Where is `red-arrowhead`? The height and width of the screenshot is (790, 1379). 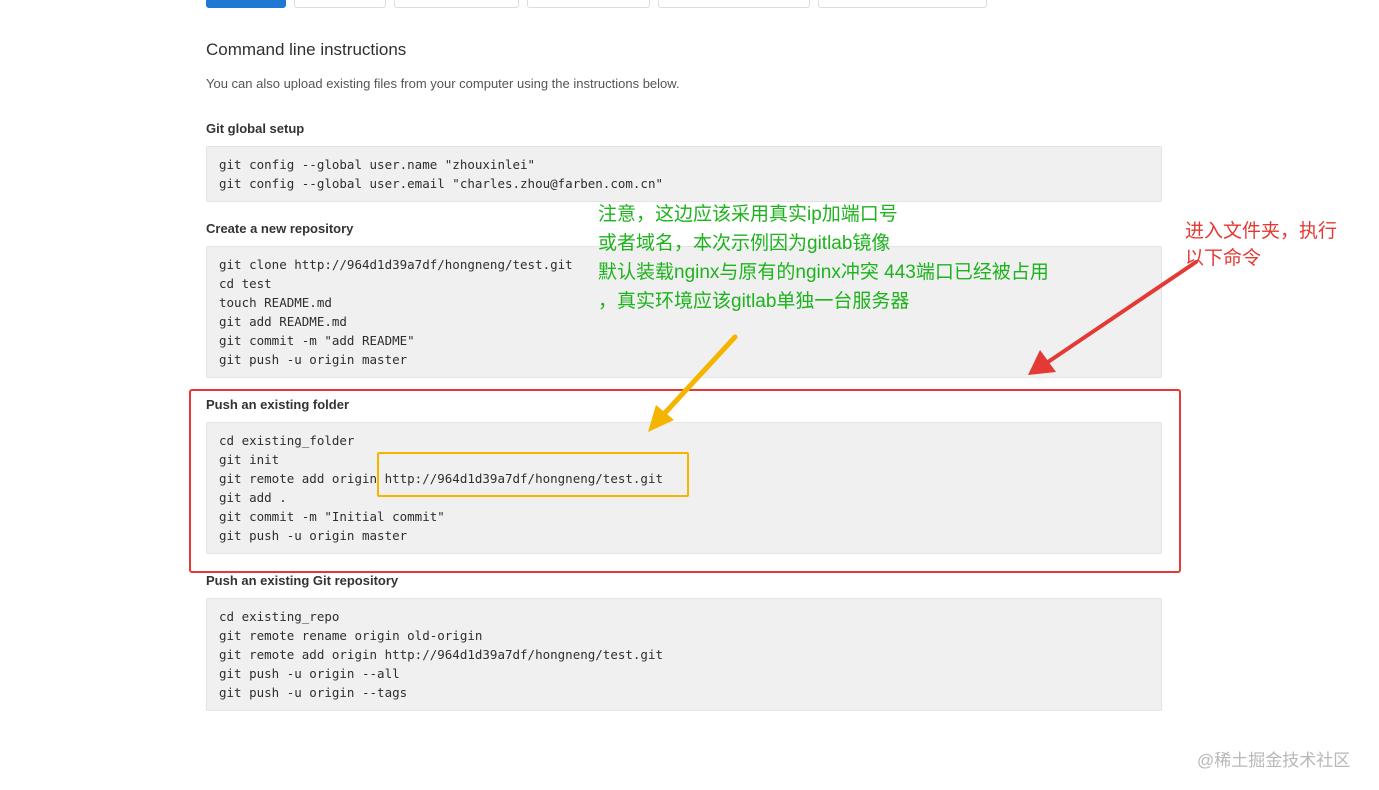
red-arrowhead is located at coordinates (1042, 362).